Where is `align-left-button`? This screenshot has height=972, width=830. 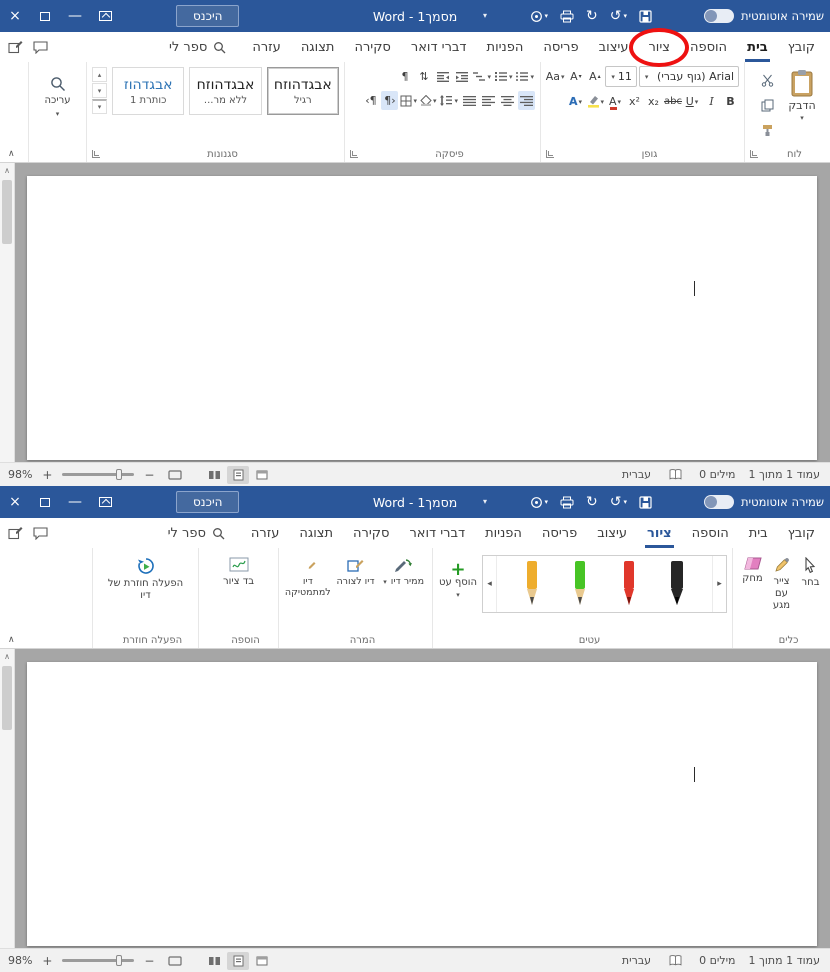
align-left-button is located at coordinates (488, 100).